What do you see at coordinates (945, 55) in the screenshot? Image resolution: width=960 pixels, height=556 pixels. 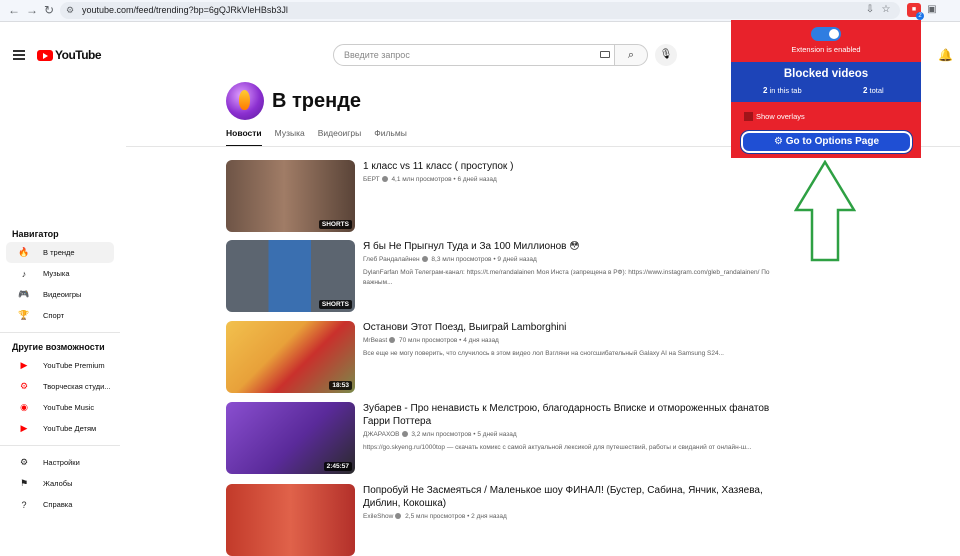 I see `notifications-bell-icon: 🔔` at bounding box center [945, 55].